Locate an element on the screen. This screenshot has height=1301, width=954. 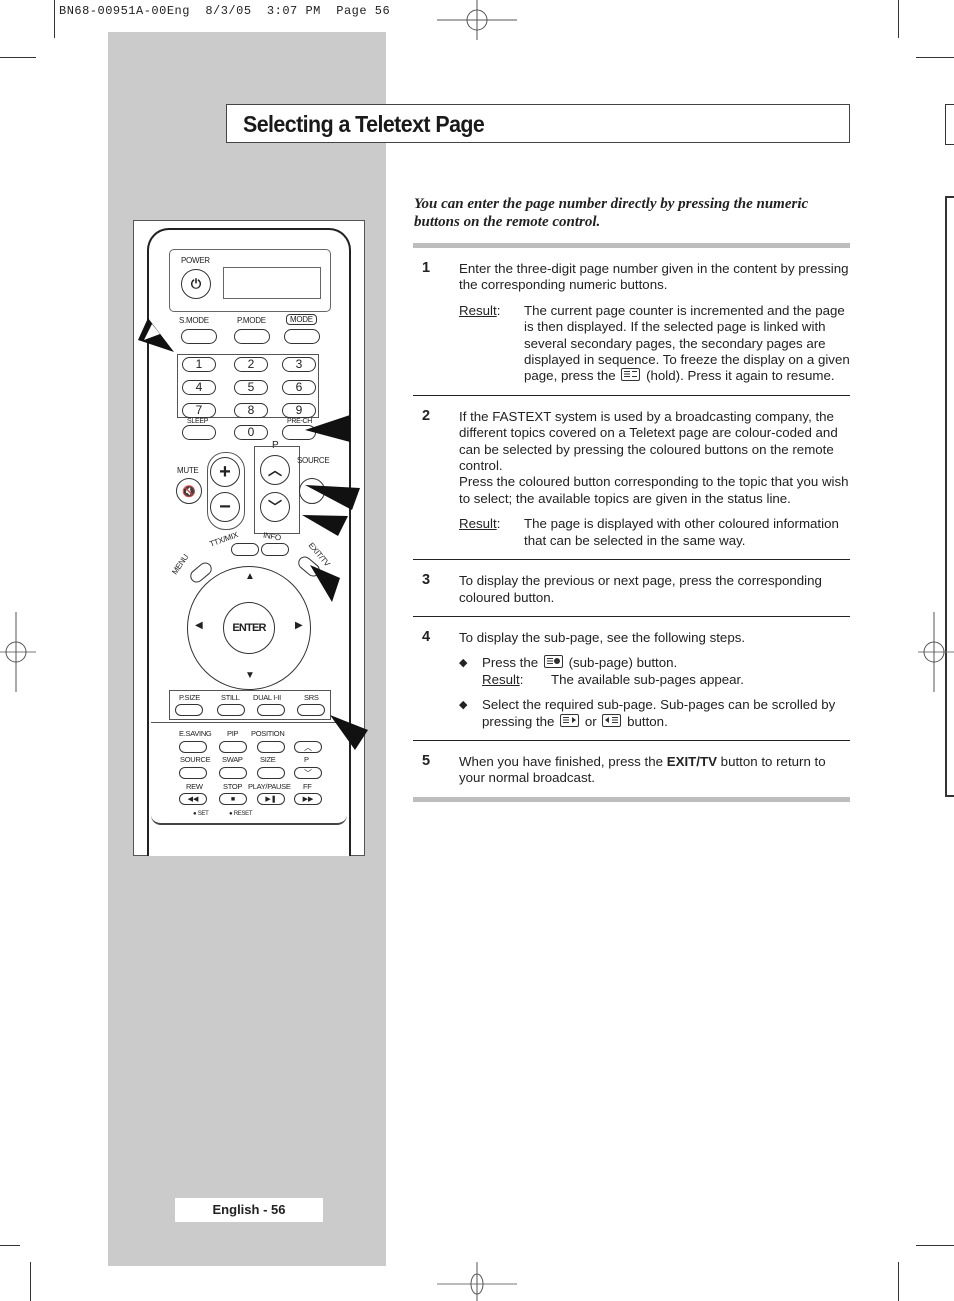
play-pause-button: ▶❚ is located at coordinates (271, 799).